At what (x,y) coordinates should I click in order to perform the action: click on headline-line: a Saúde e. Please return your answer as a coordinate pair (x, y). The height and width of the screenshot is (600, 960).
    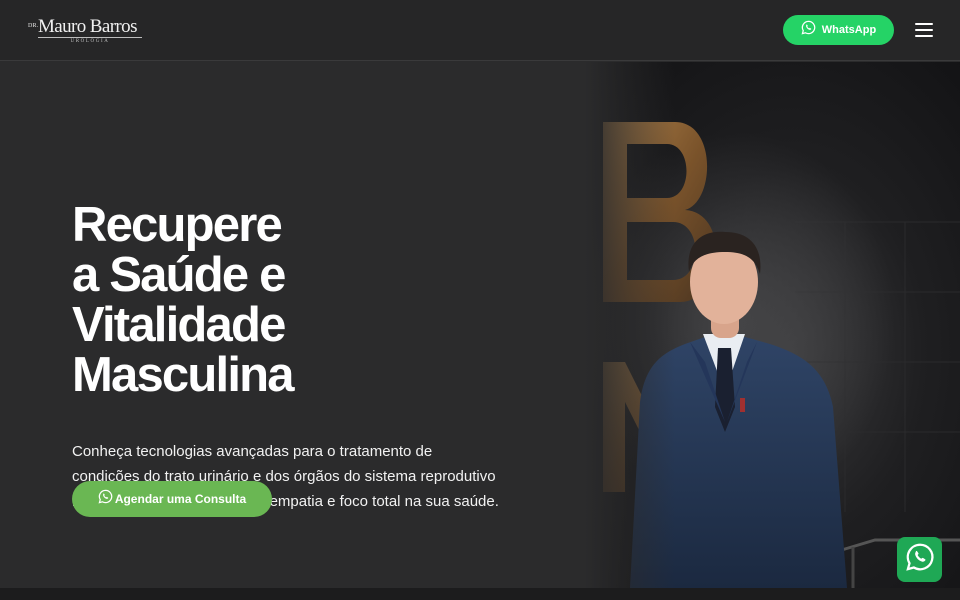
    Looking at the image, I should click on (179, 275).